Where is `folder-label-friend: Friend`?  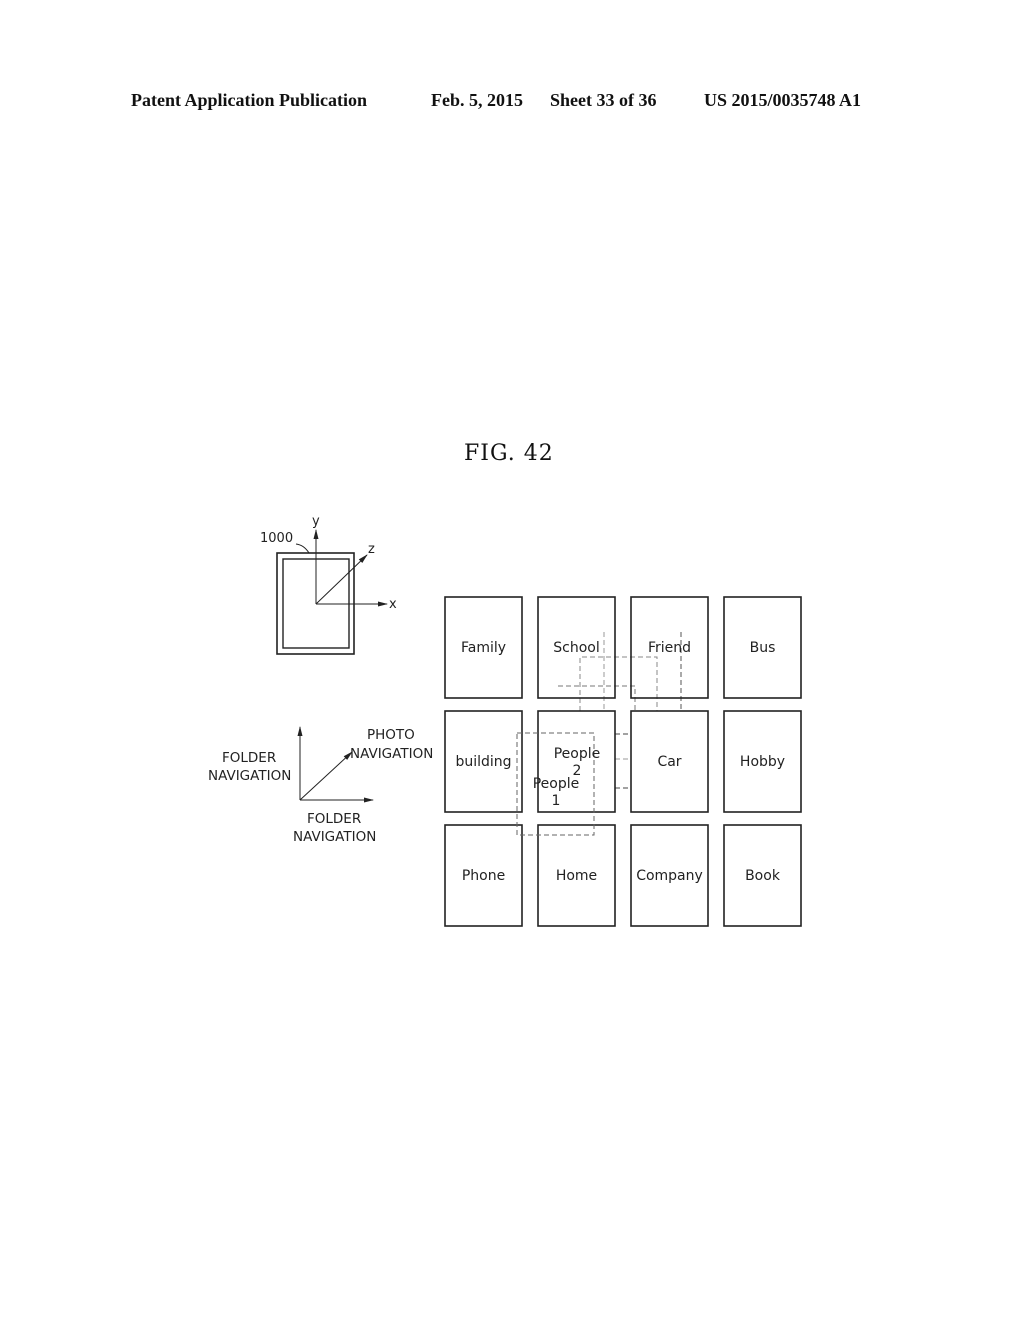 folder-label-friend: Friend is located at coordinates (669, 648).